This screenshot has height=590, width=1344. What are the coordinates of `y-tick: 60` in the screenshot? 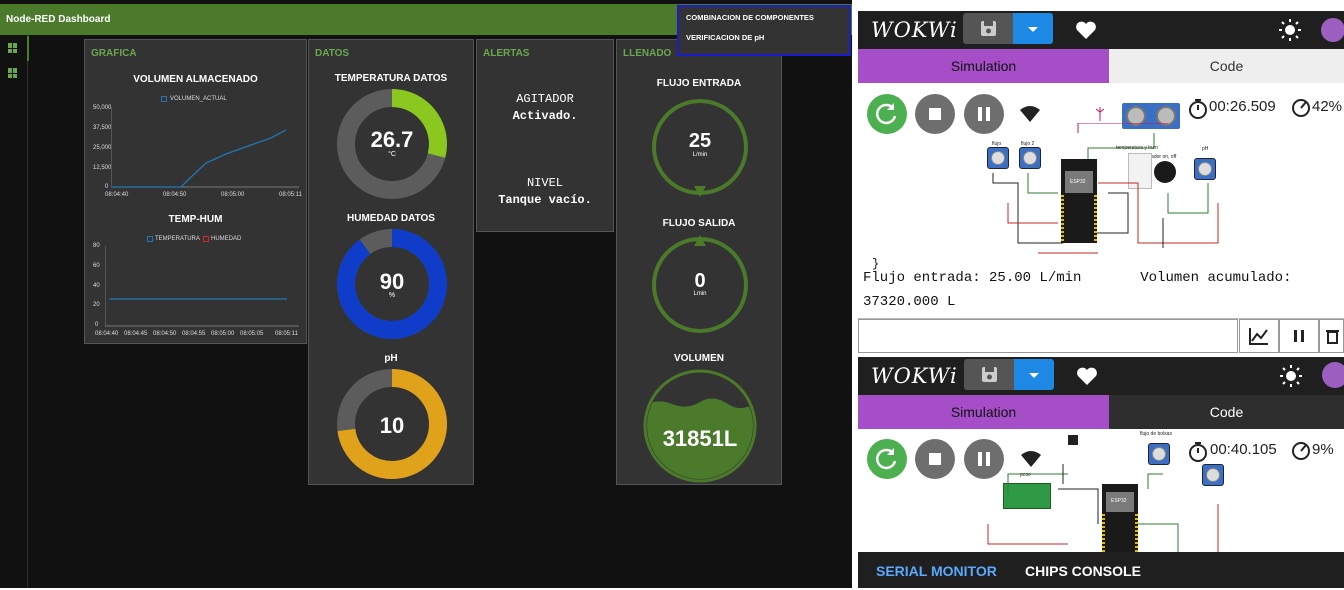 It's located at (96, 266).